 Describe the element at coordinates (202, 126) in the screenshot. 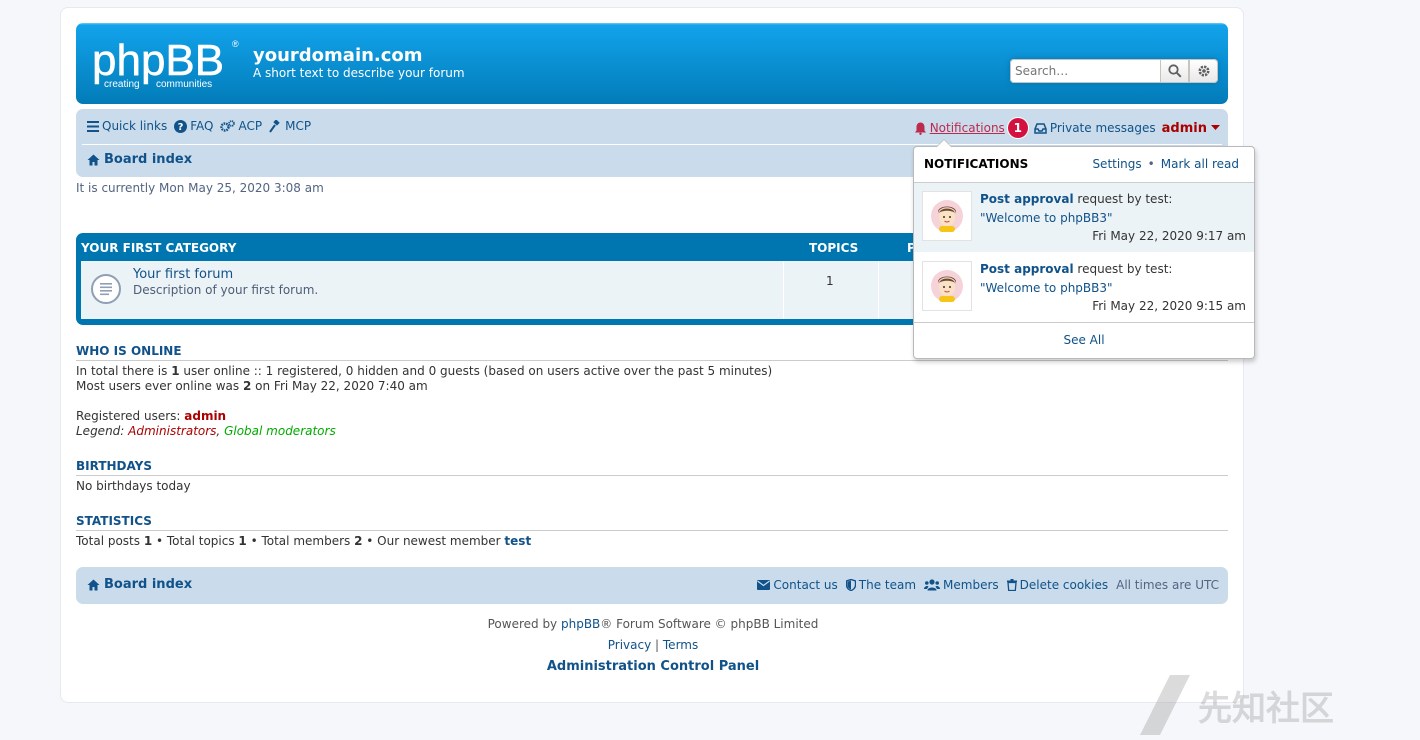

I see `faq-label: FAQ` at that location.